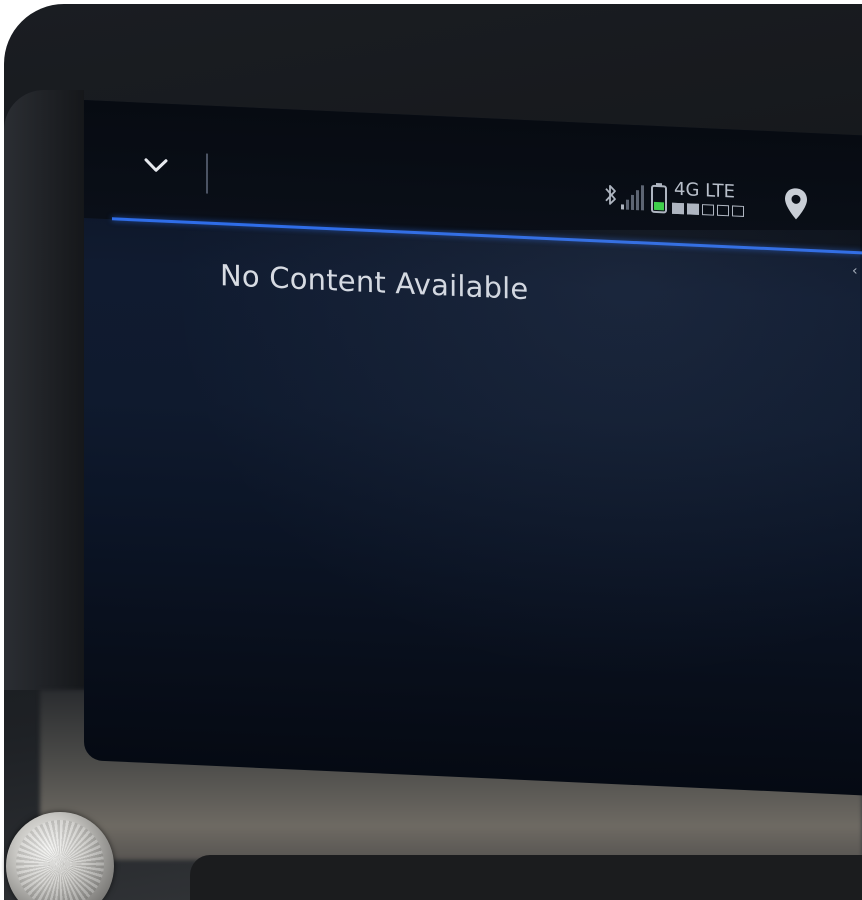 This screenshot has height=900, width=862. Describe the element at coordinates (60, 860) in the screenshot. I see `volume-knob-ridges` at that location.